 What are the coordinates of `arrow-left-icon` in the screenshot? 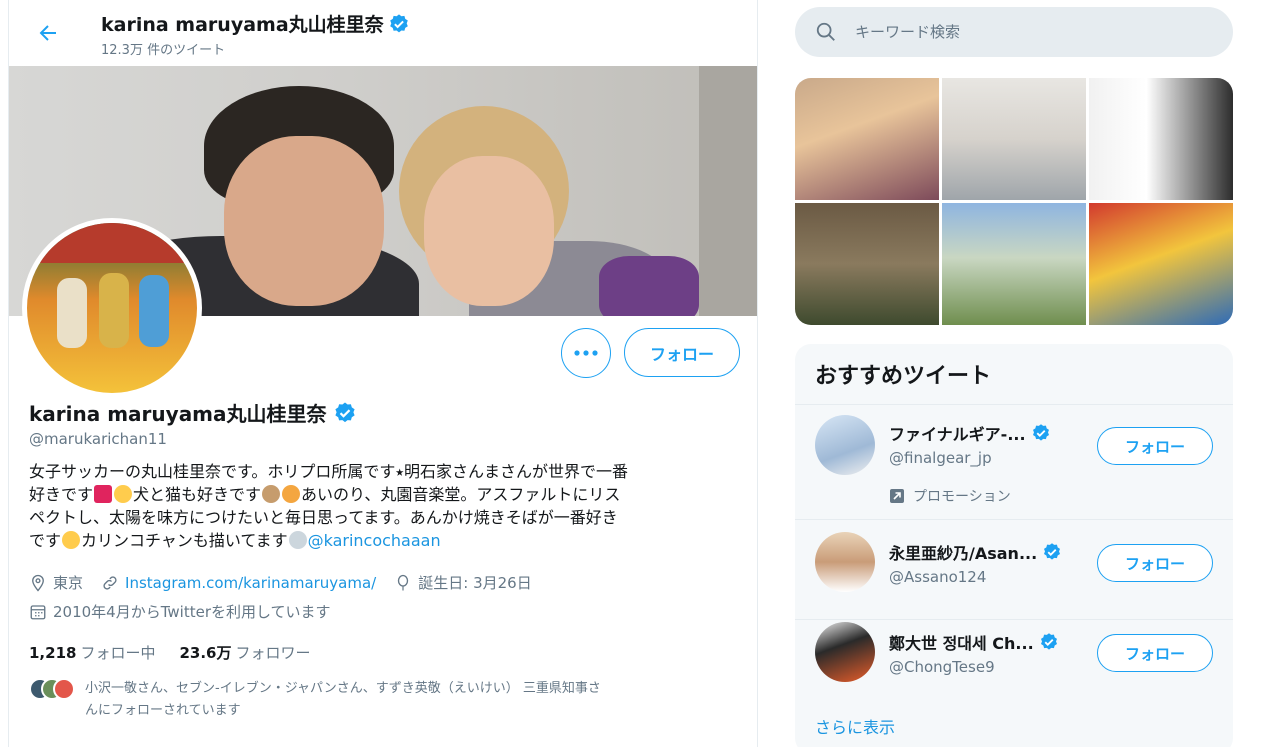 It's located at (47, 33).